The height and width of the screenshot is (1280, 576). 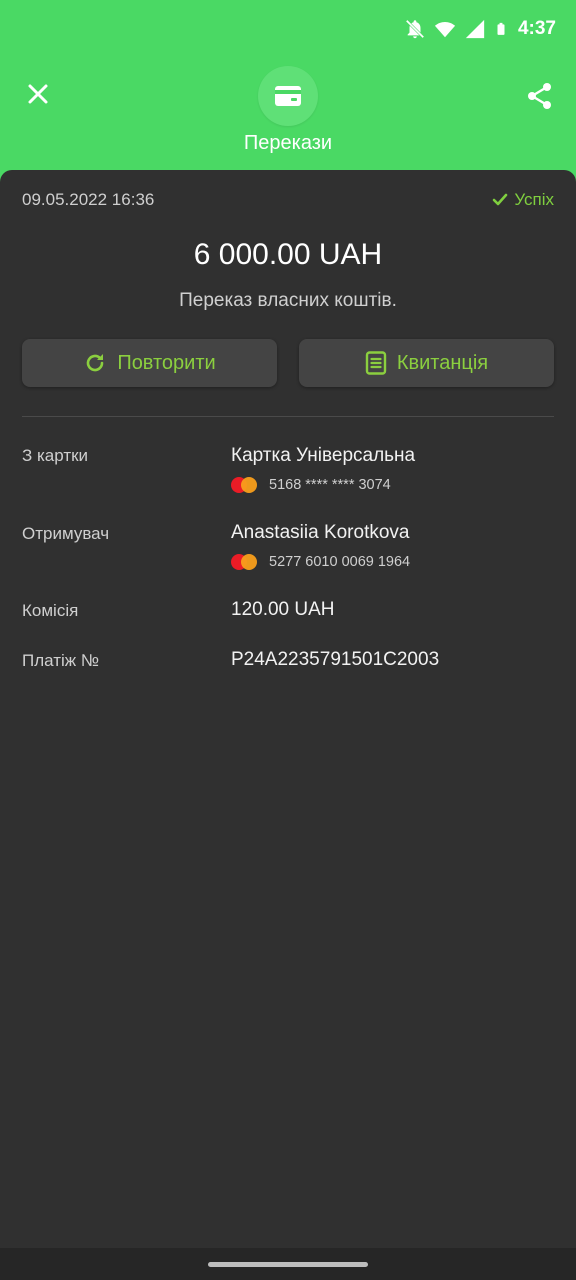 What do you see at coordinates (95, 363) in the screenshot?
I see `refresh-icon` at bounding box center [95, 363].